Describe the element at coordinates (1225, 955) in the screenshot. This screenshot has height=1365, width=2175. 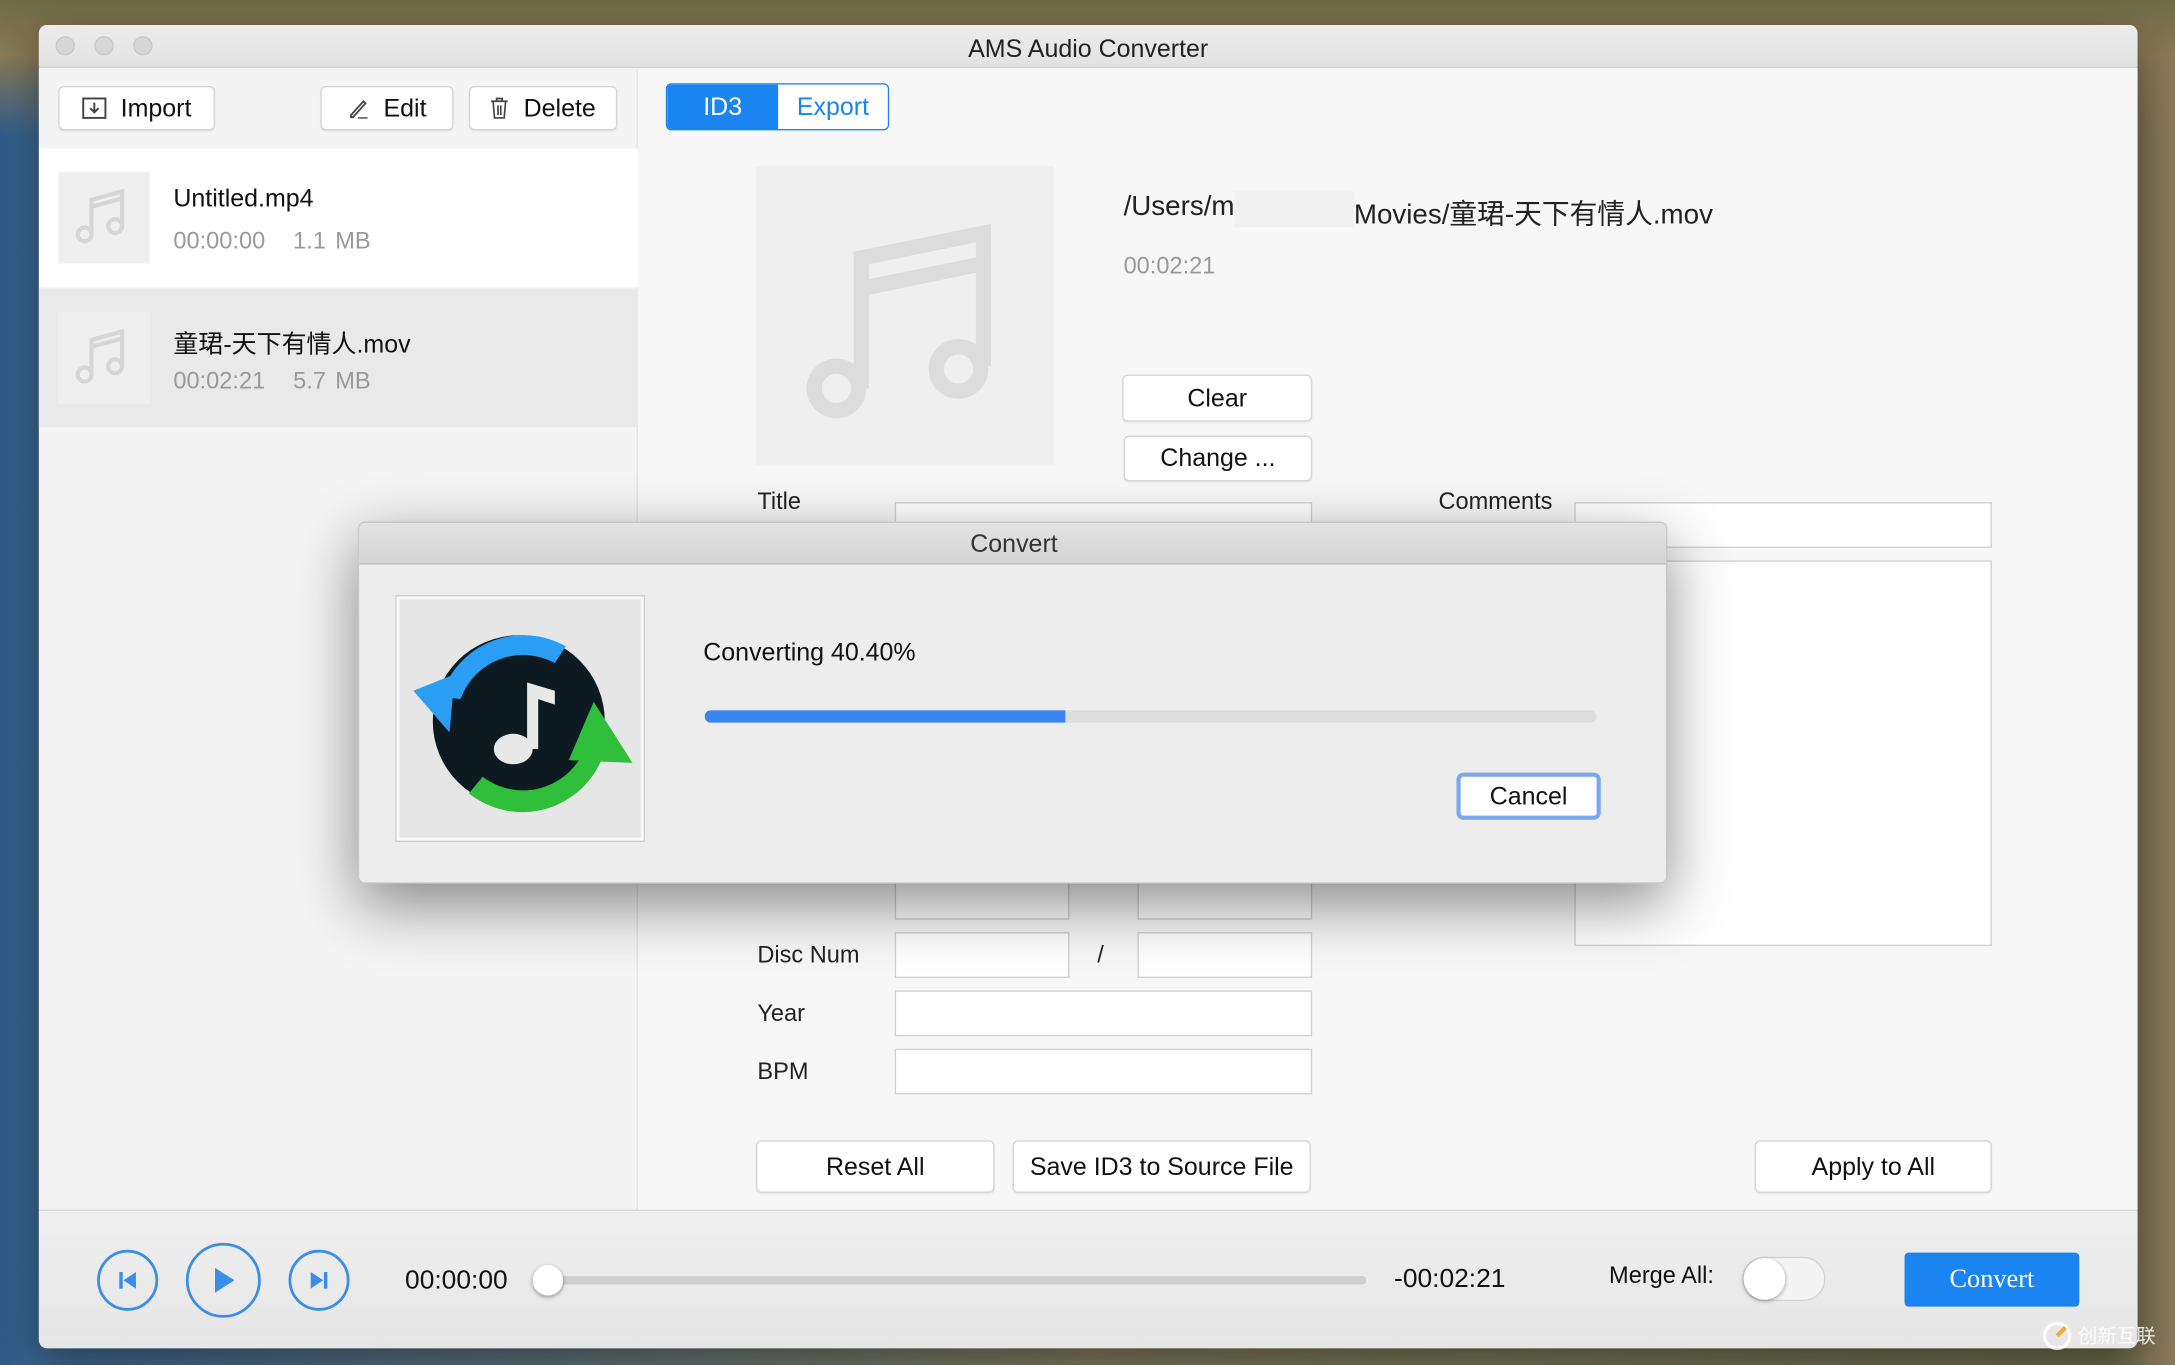
I see `disc-total-input` at that location.